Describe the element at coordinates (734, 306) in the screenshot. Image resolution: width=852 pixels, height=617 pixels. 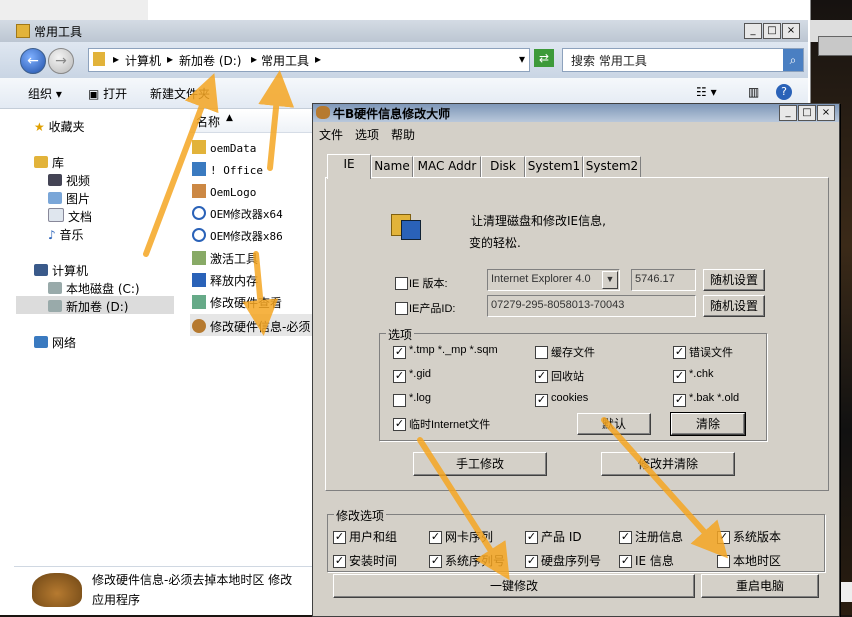
I see `random-setting-button-2: 随机设置` at that location.